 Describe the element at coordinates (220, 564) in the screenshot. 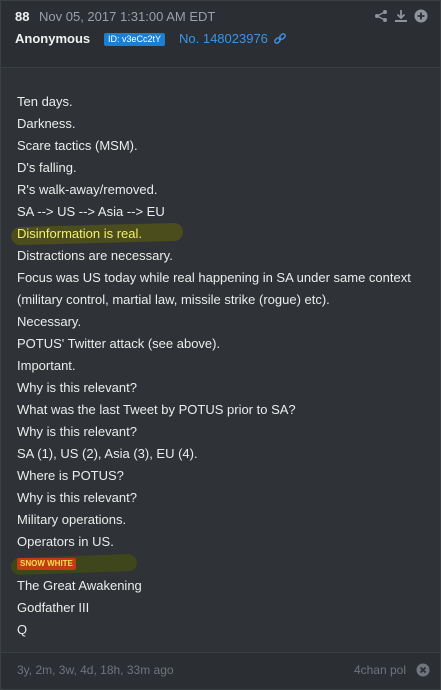

I see `snow-white-row: SNOW WHITE` at that location.